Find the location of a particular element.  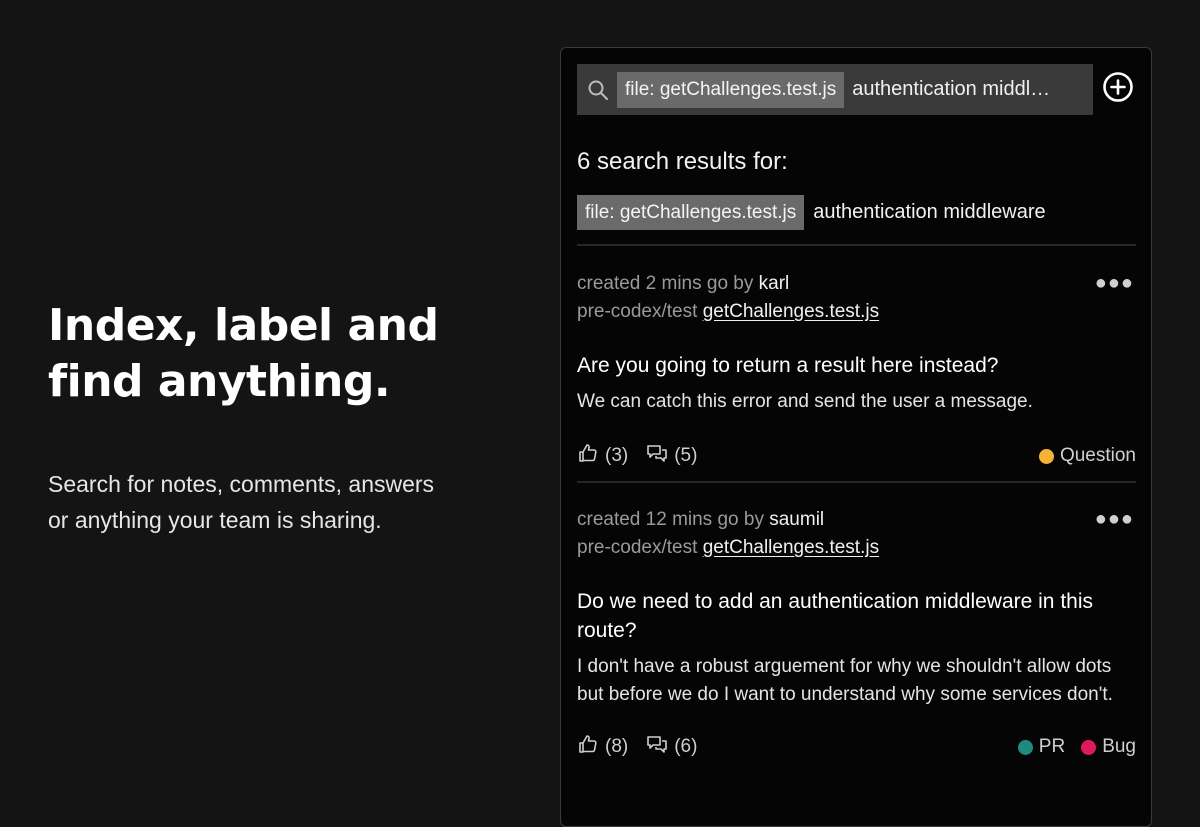

like-button: (3) is located at coordinates (602, 456).